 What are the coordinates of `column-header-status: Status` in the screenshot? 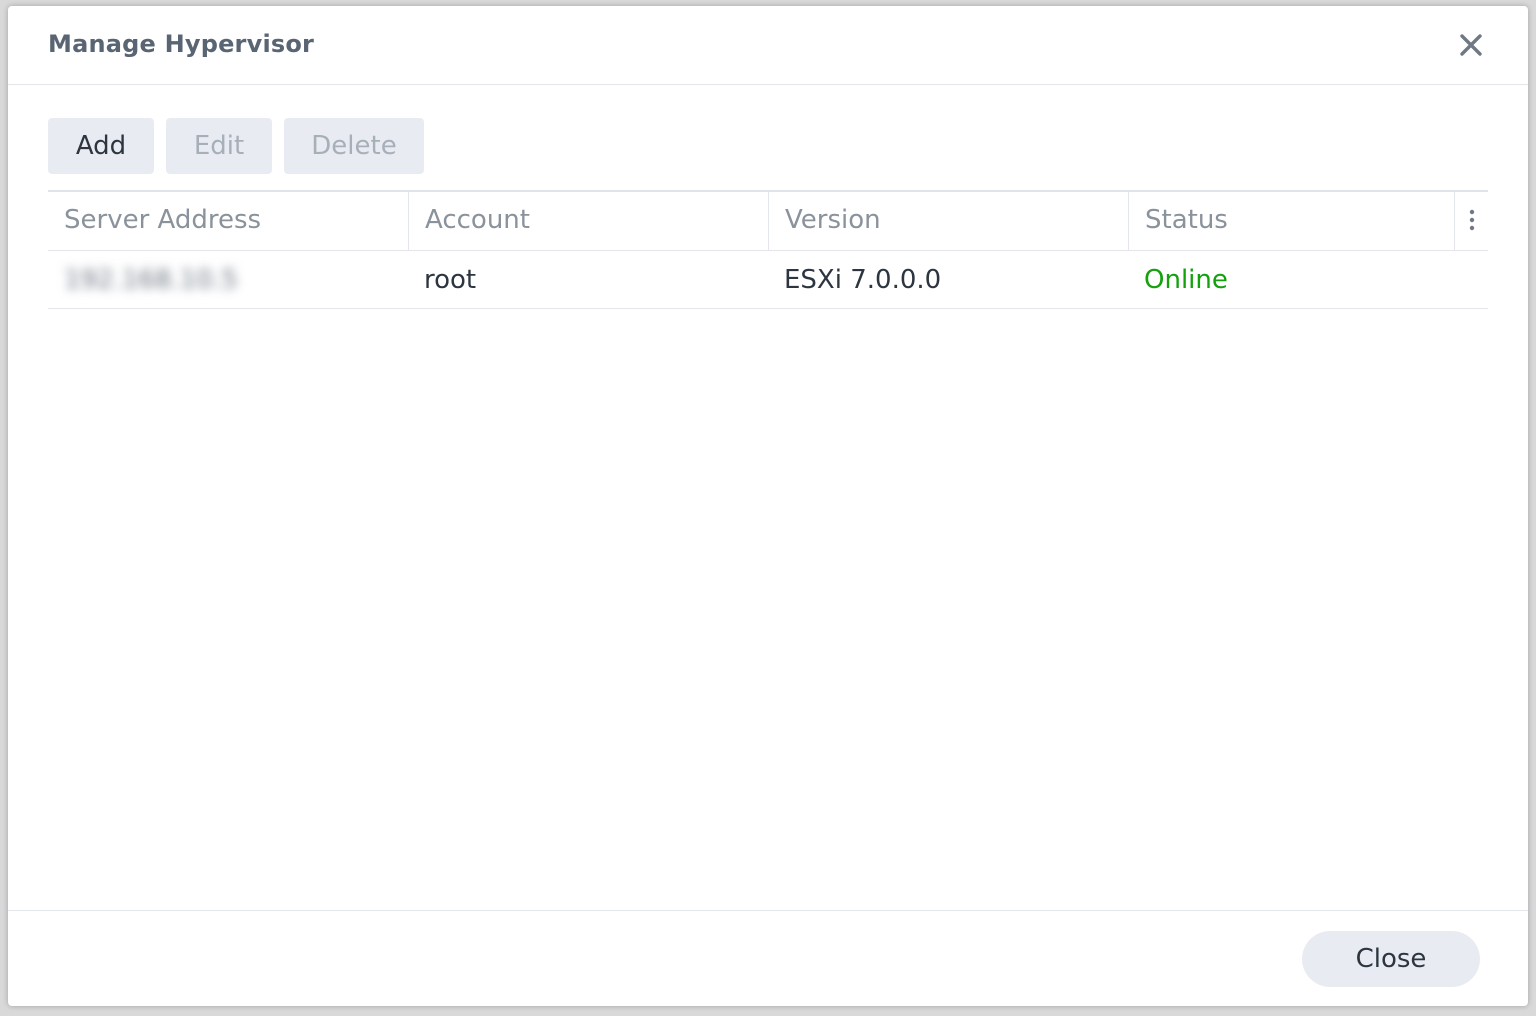 It's located at (1291, 221).